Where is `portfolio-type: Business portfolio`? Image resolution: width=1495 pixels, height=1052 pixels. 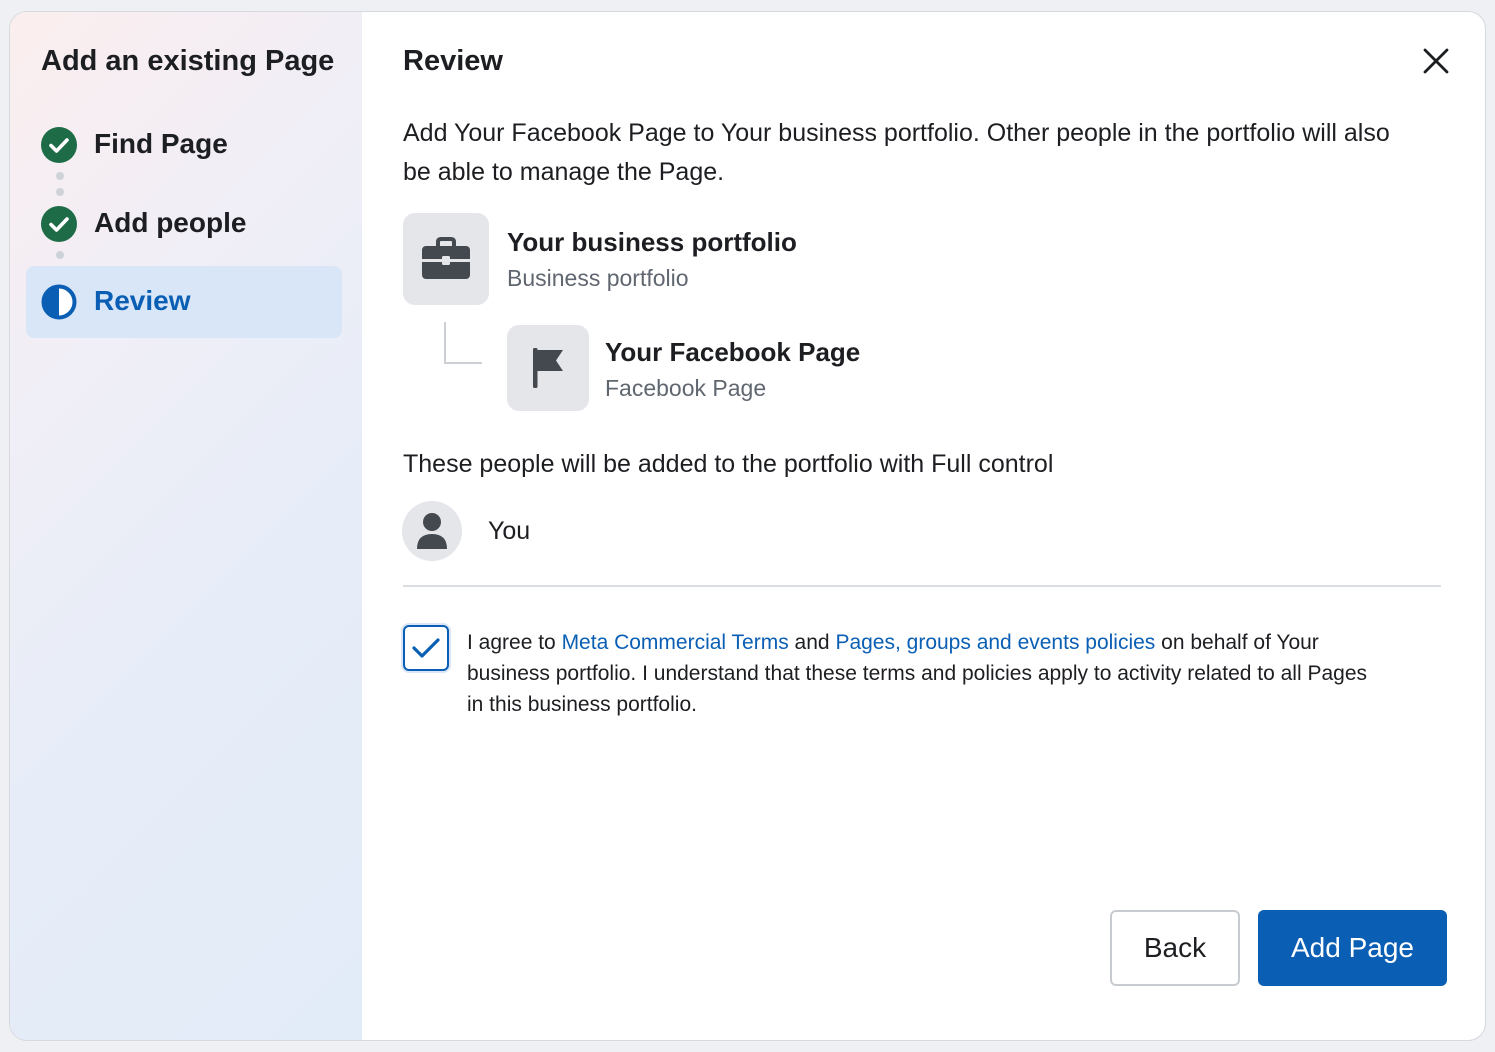
portfolio-type: Business portfolio is located at coordinates (598, 278).